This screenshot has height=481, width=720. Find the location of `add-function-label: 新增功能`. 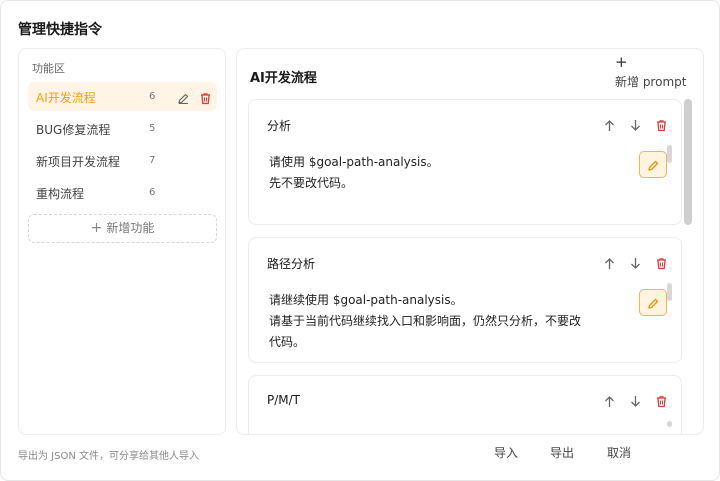

add-function-label: 新增功能 is located at coordinates (130, 228).